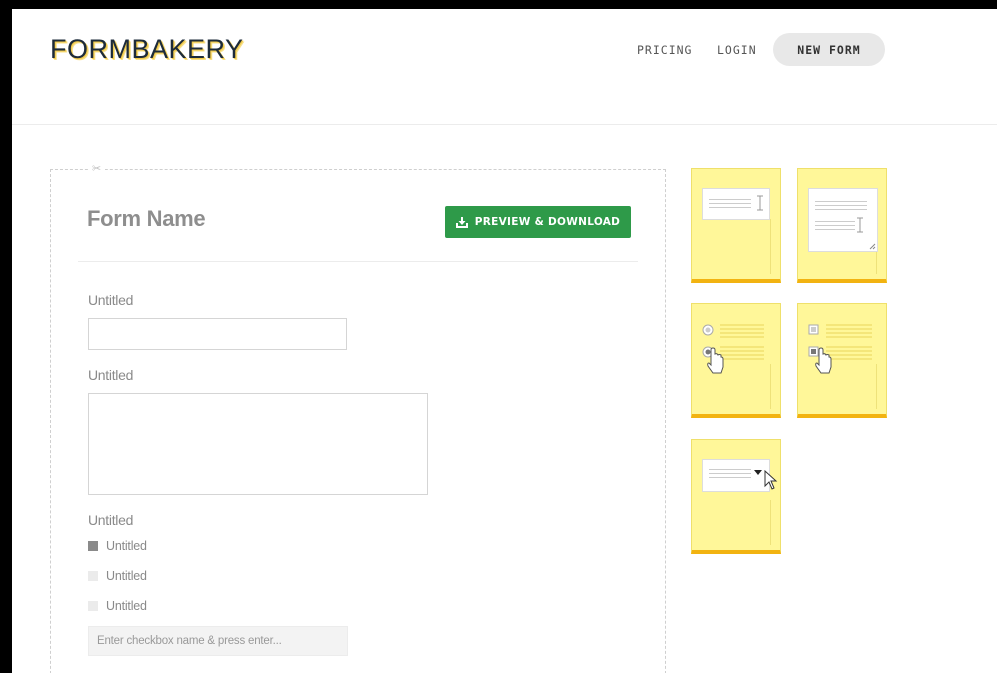 The width and height of the screenshot is (997, 673). I want to click on form-name-title: Form Name, so click(146, 219).